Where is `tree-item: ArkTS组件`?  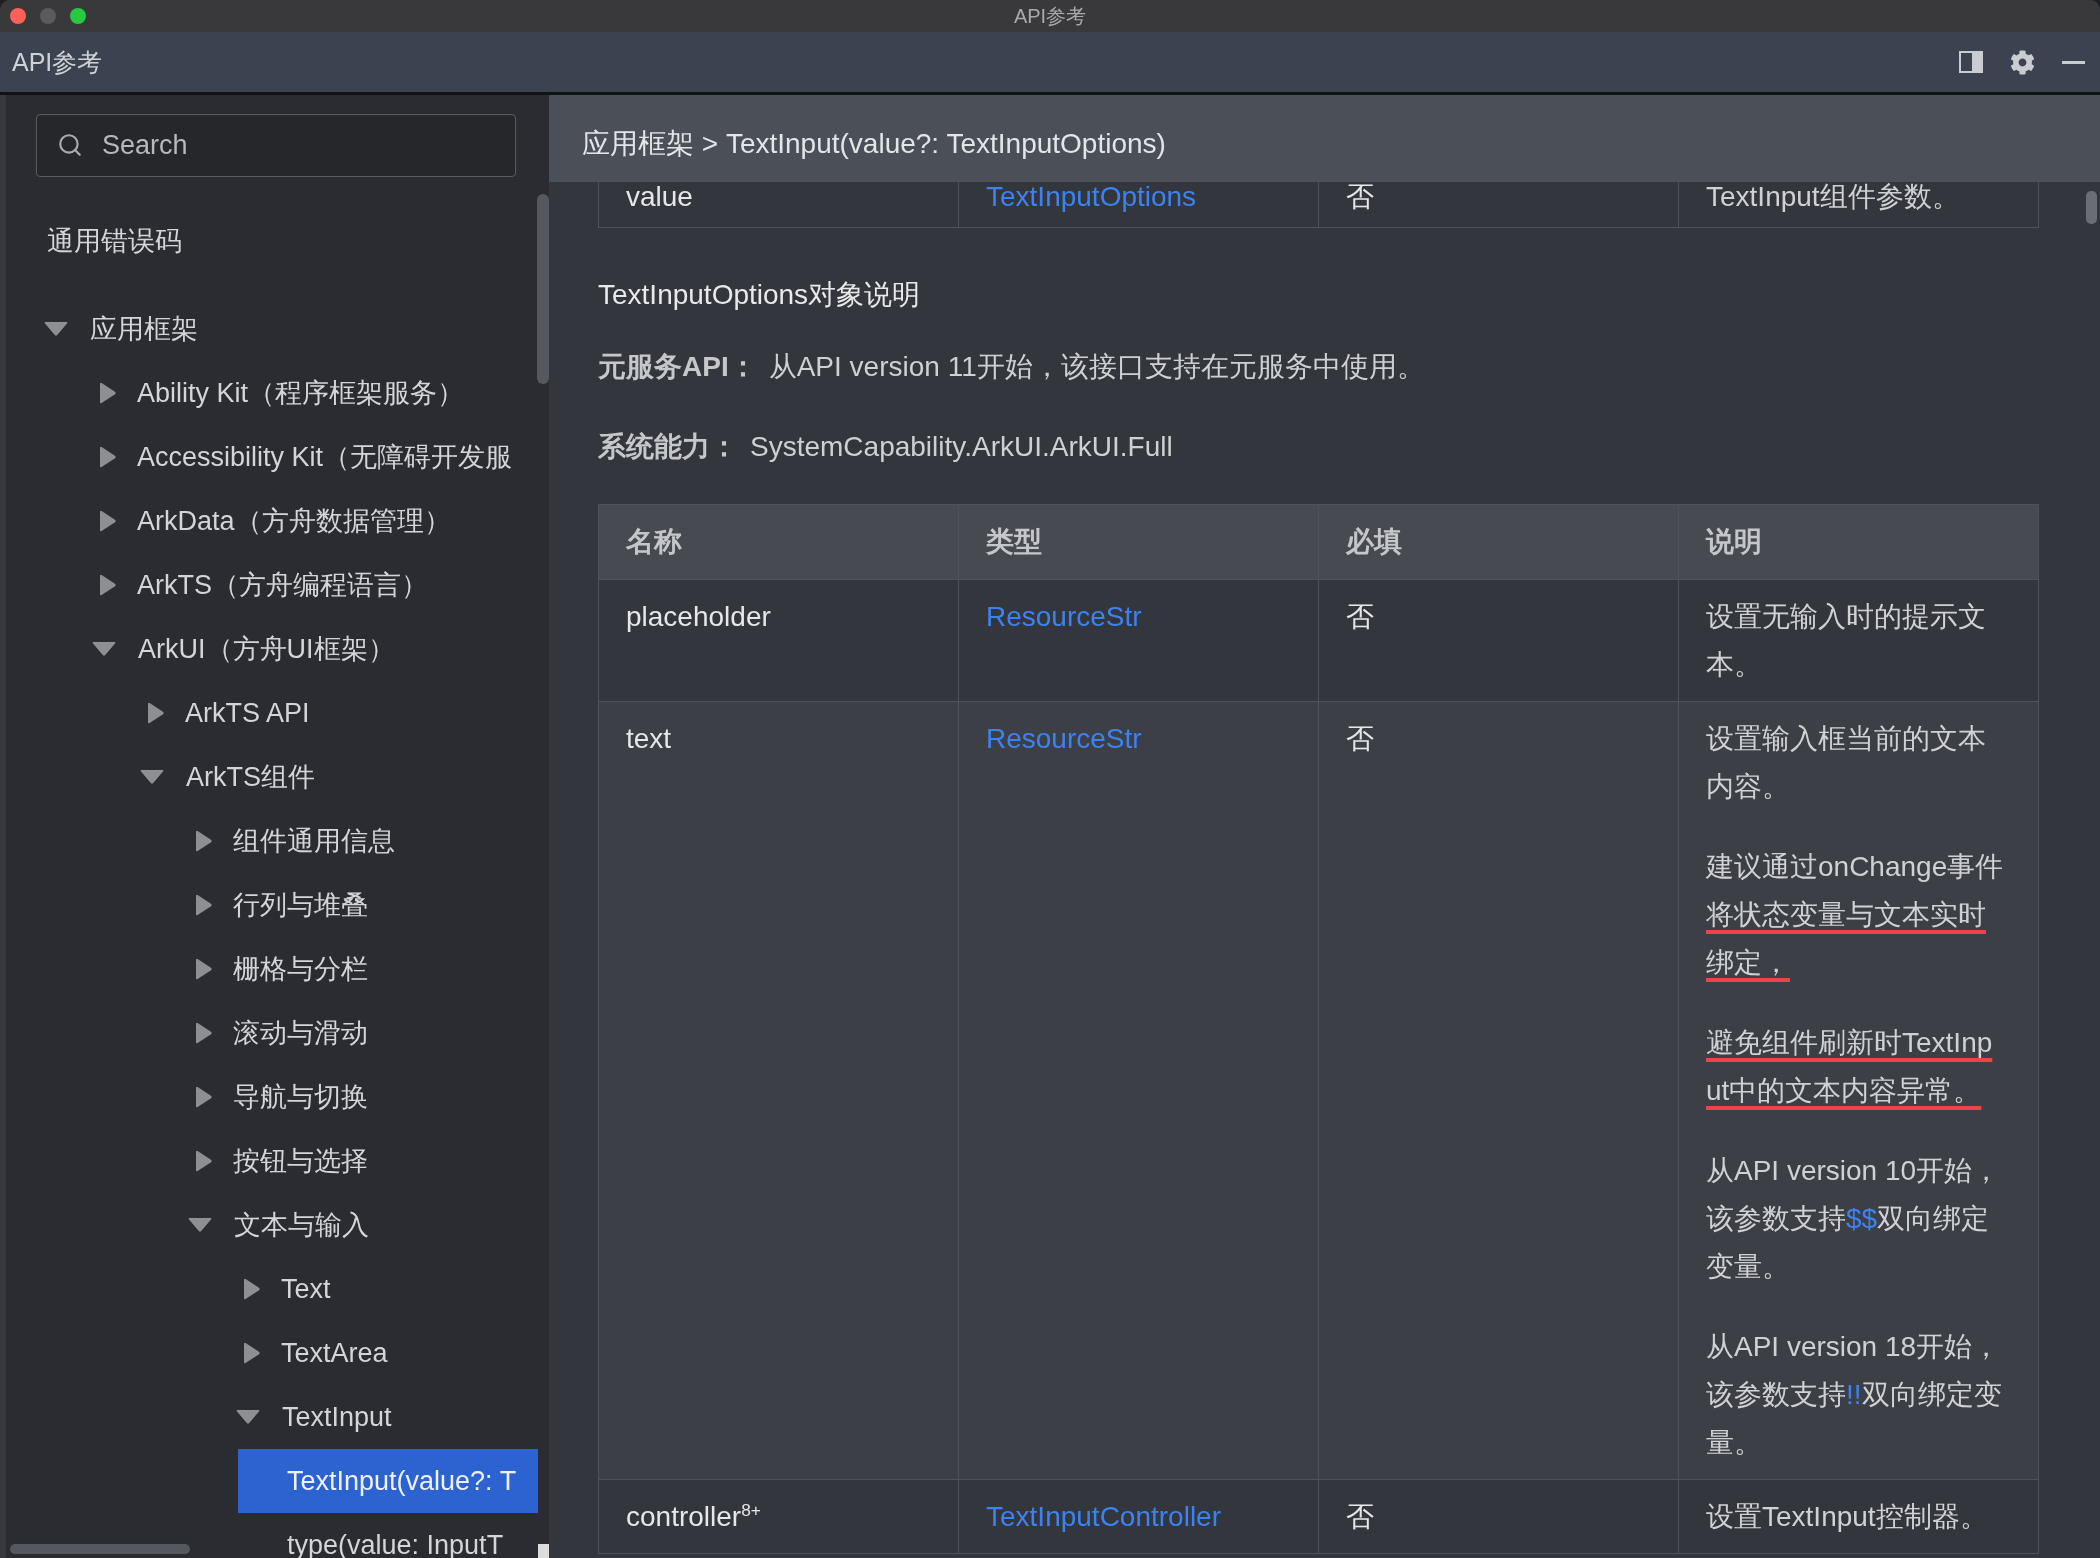 tree-item: ArkTS组件 is located at coordinates (228, 777).